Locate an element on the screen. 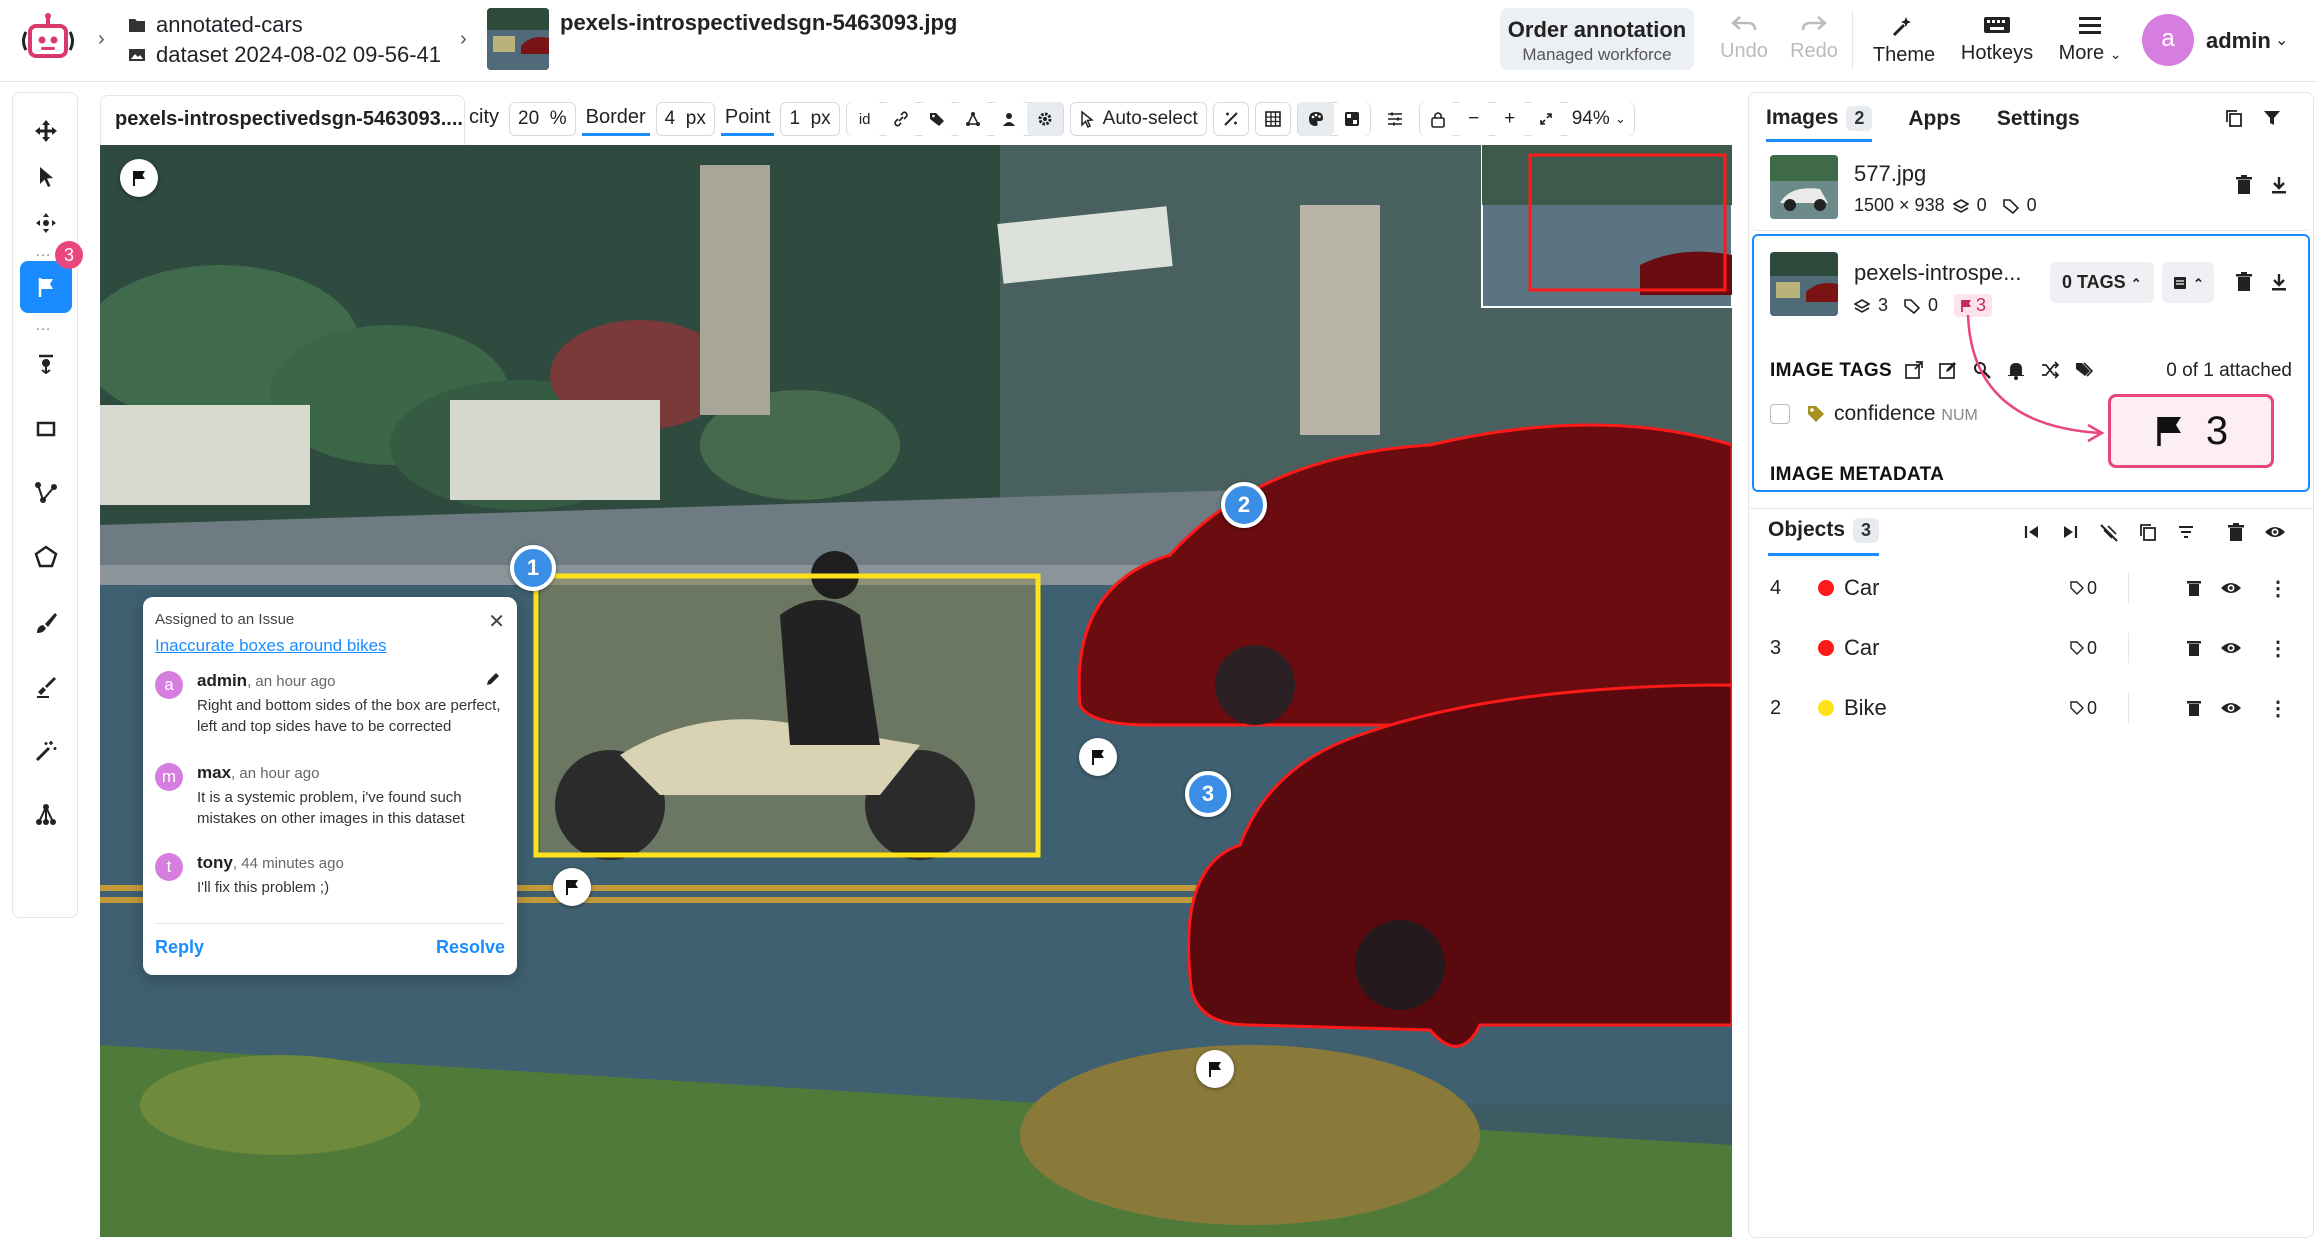 This screenshot has height=1244, width=2317. reply-button: Reply is located at coordinates (179, 947).